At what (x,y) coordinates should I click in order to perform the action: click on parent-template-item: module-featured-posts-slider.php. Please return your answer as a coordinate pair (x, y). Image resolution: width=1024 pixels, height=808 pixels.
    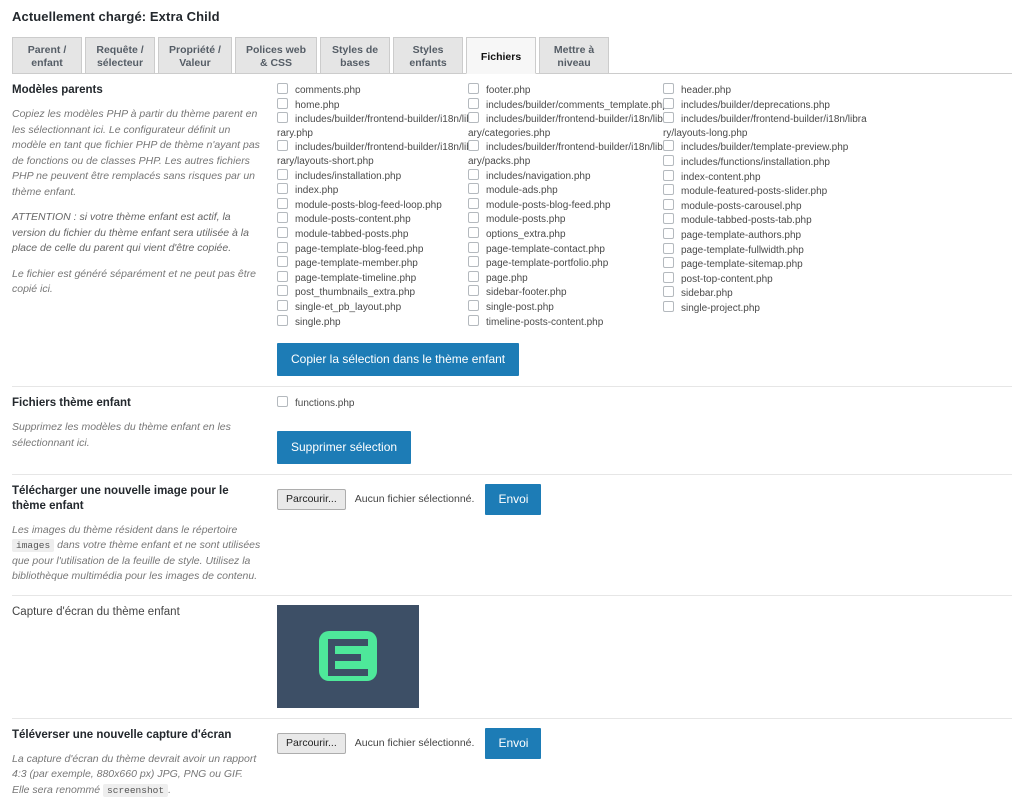
    Looking at the image, I should click on (765, 191).